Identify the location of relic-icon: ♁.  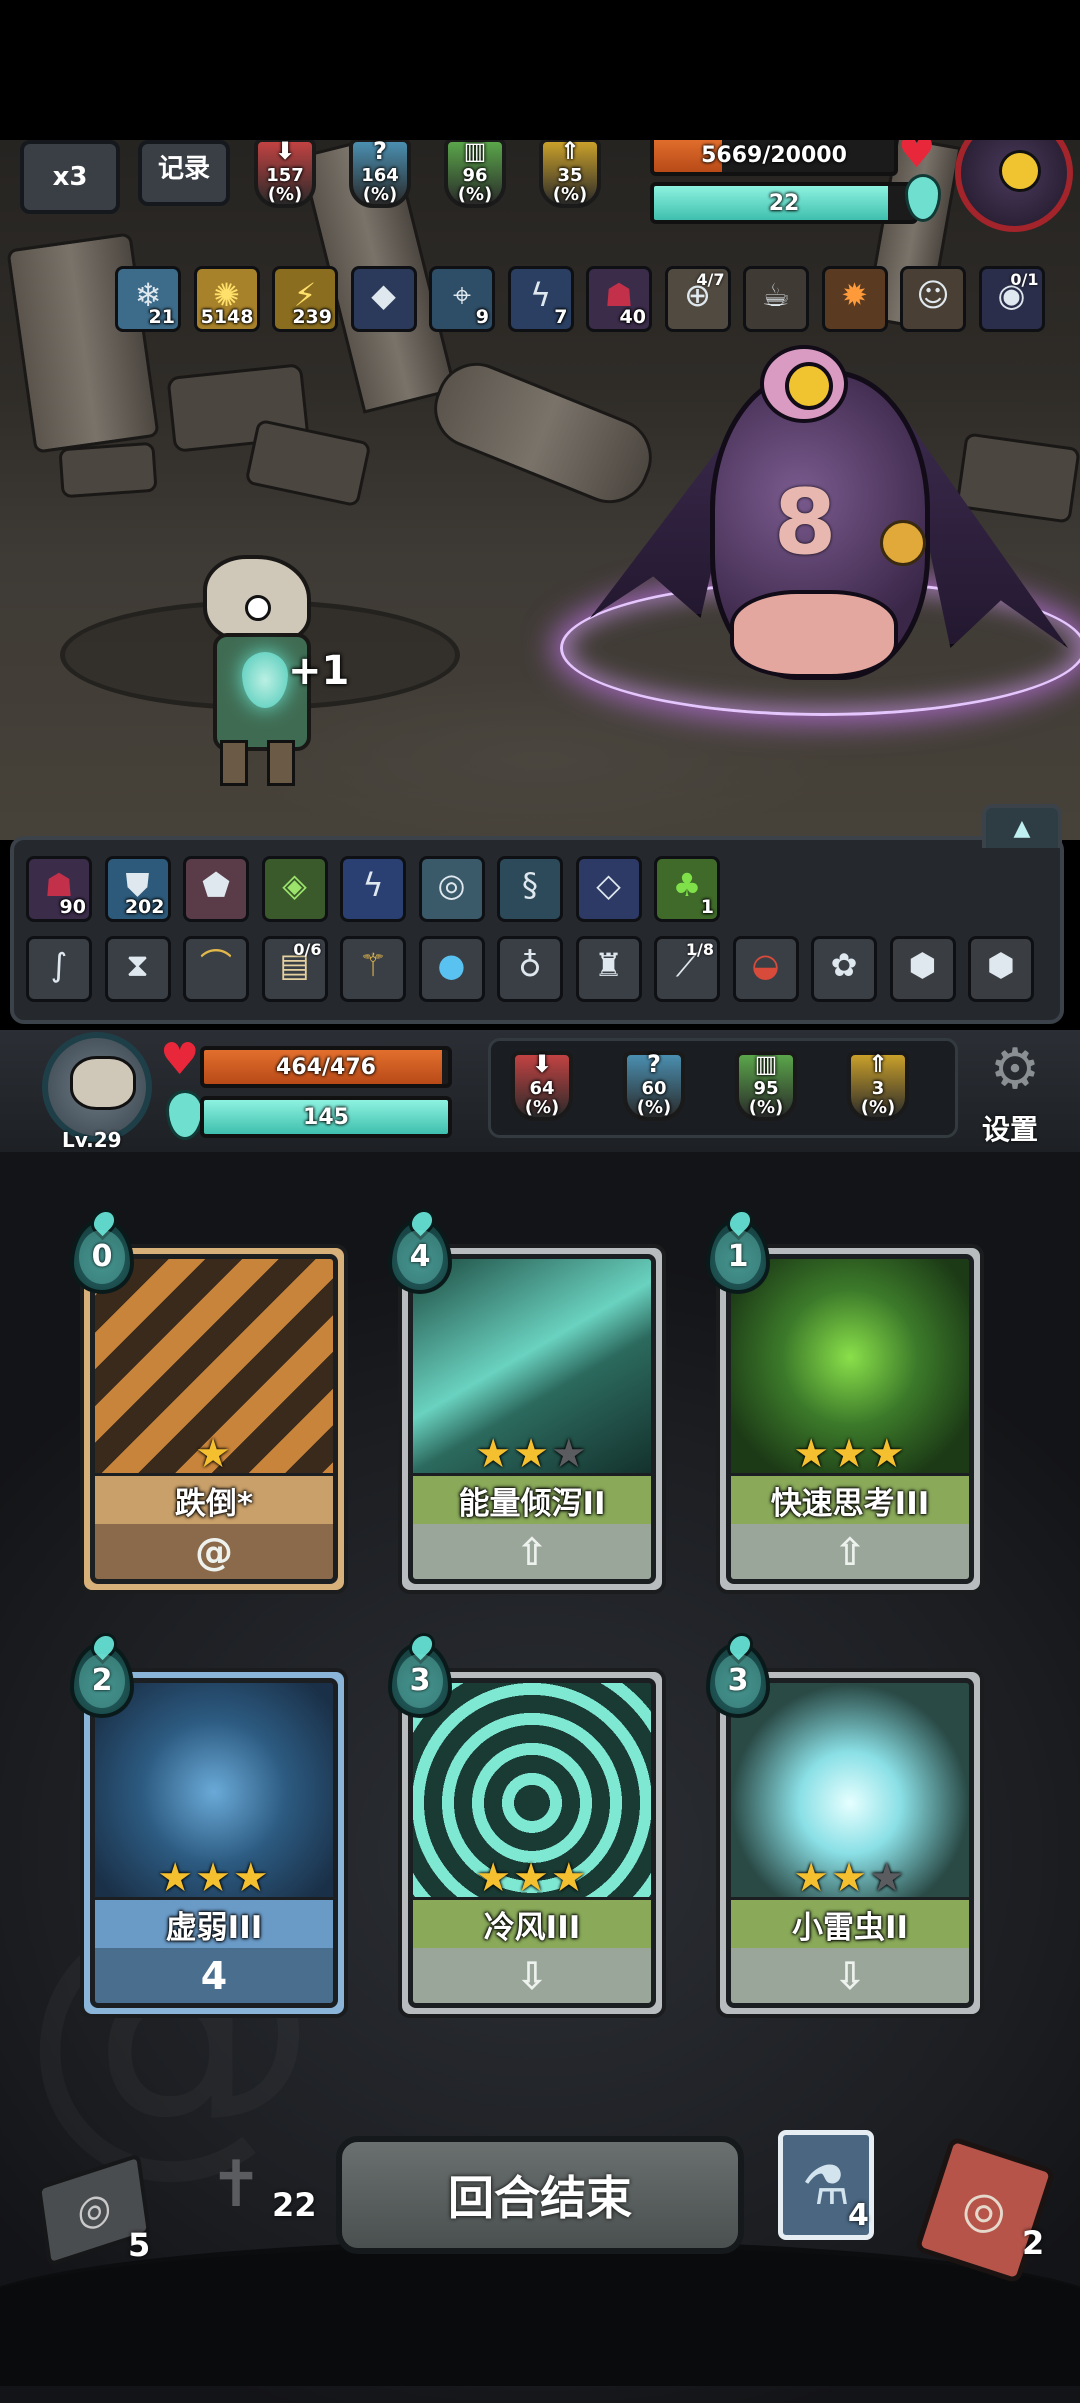
(530, 969).